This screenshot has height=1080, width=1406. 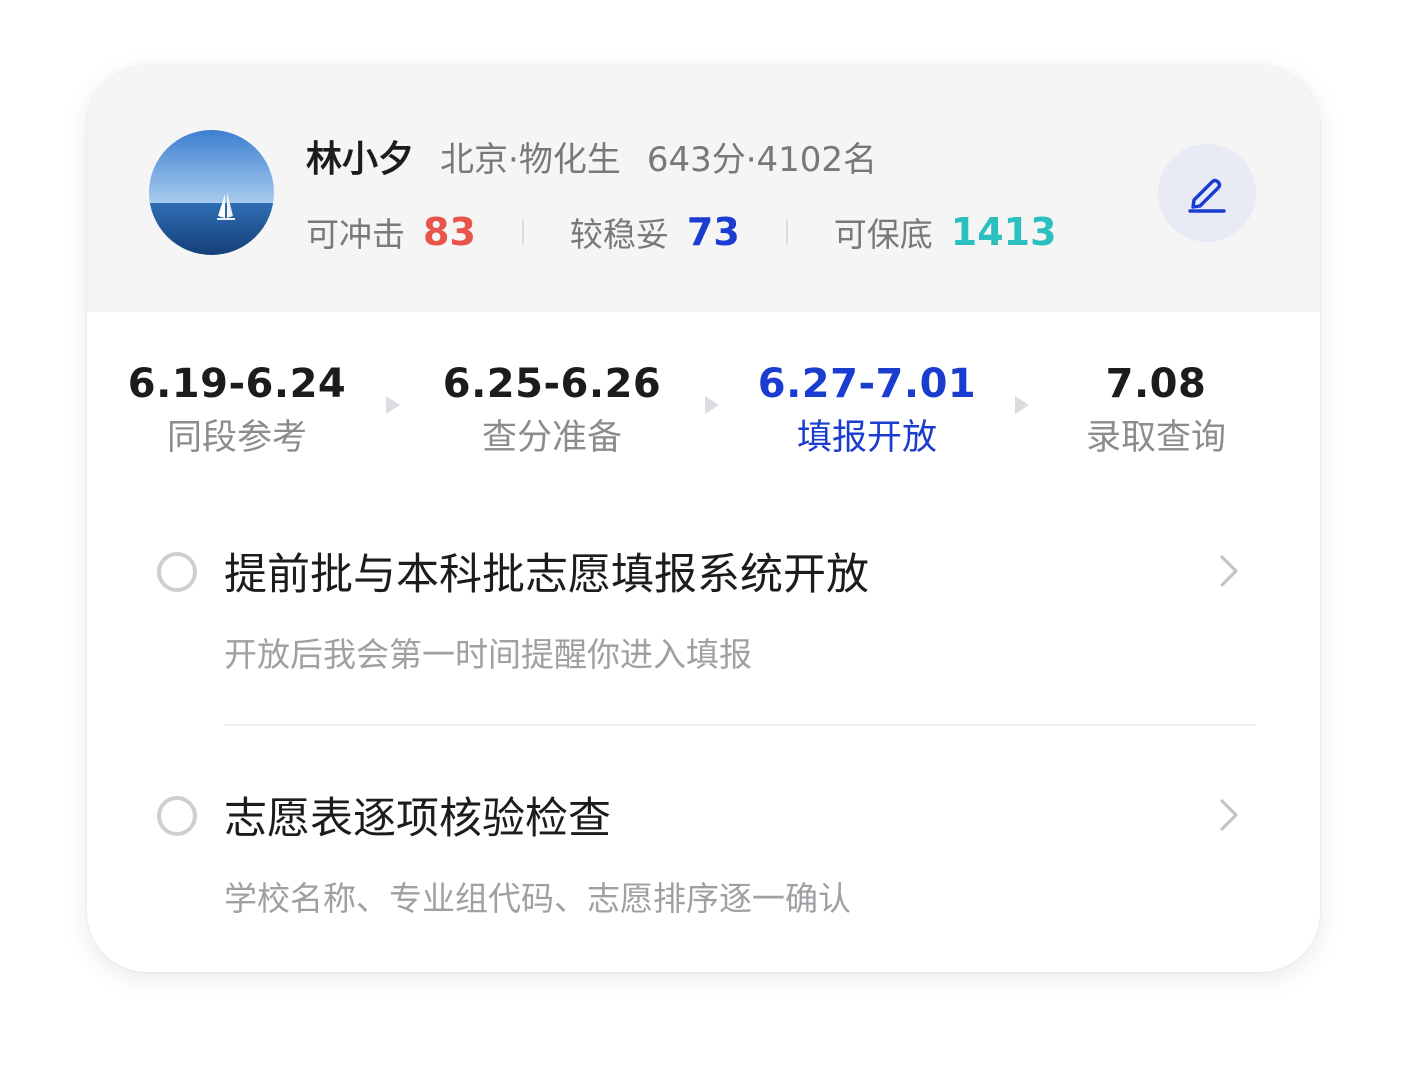 What do you see at coordinates (546, 575) in the screenshot?
I see `task-title: 提前批与本科批志愿填报系统开放` at bounding box center [546, 575].